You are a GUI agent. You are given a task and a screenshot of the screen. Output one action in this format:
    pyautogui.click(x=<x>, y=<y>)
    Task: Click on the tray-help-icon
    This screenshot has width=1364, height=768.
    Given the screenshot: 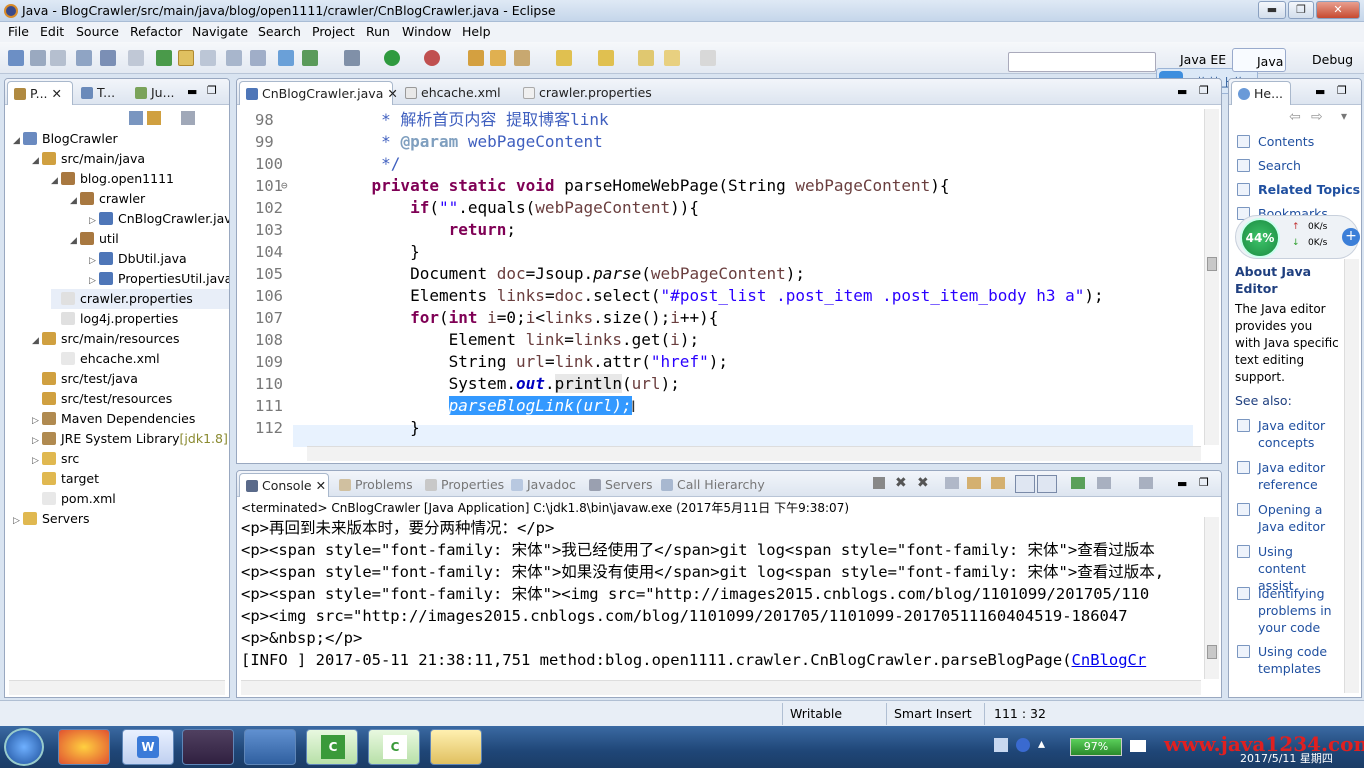 What is the action you would take?
    pyautogui.click(x=1023, y=745)
    